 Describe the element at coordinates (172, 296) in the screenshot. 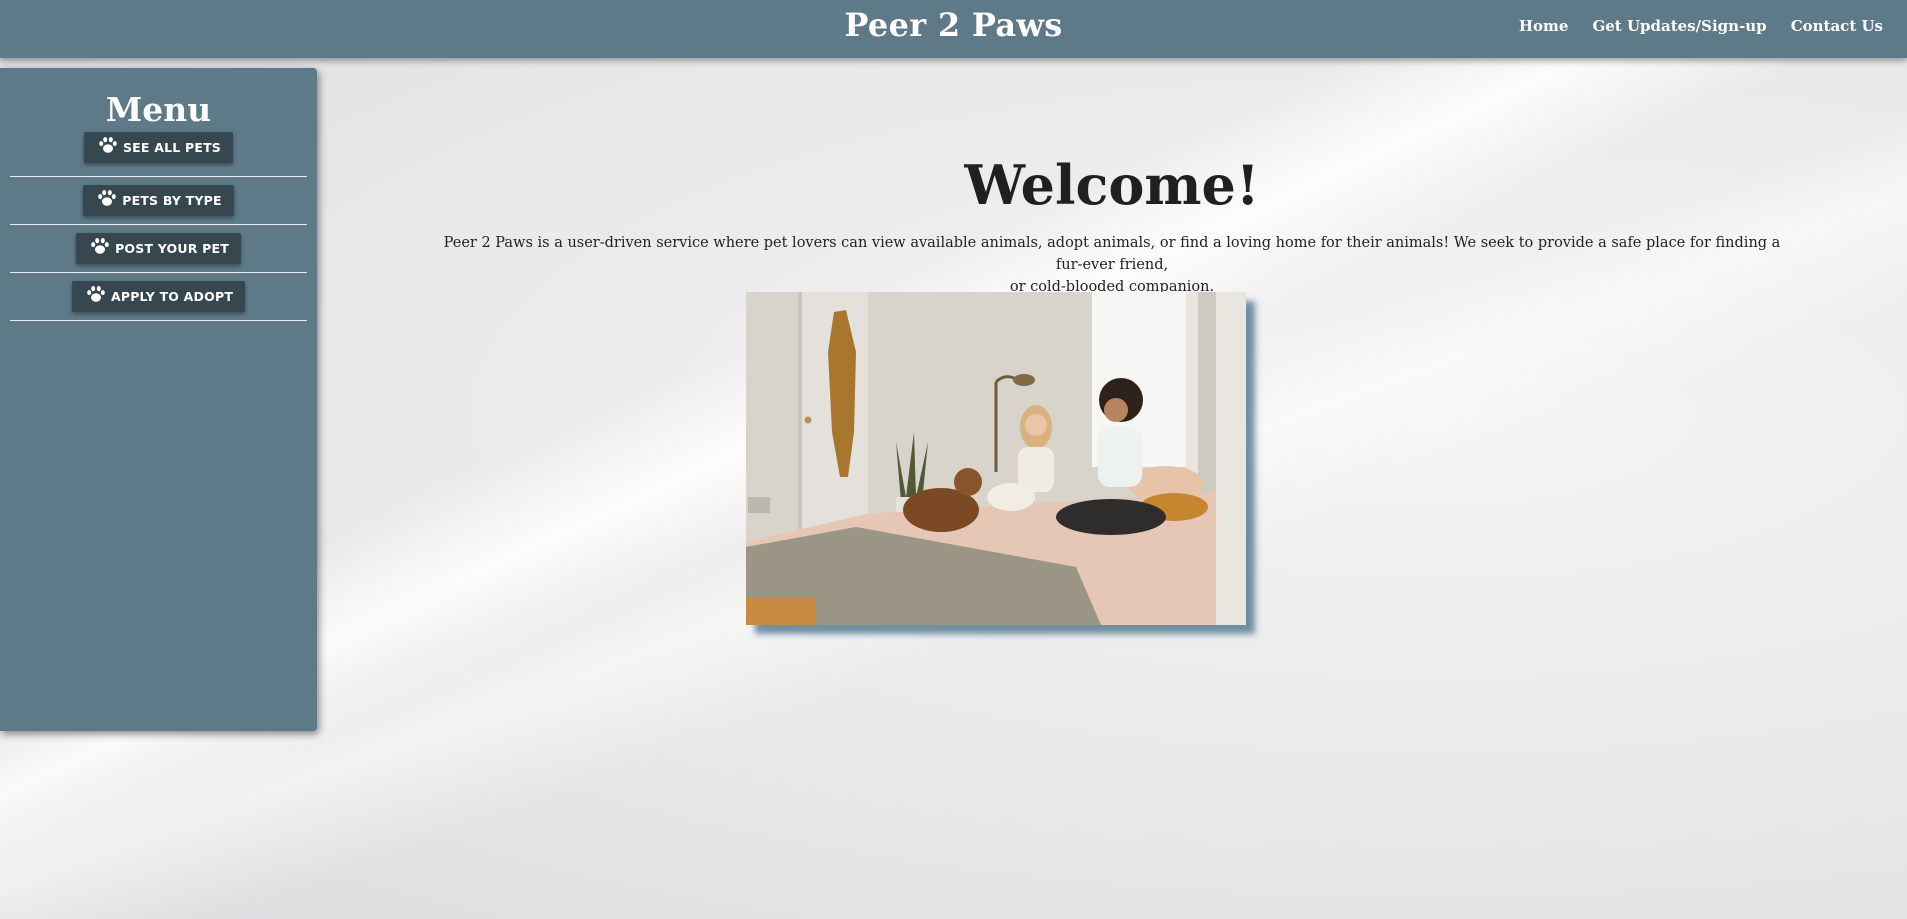

I see `apply-to-adopt-label: APPLY TO ADOPT` at that location.